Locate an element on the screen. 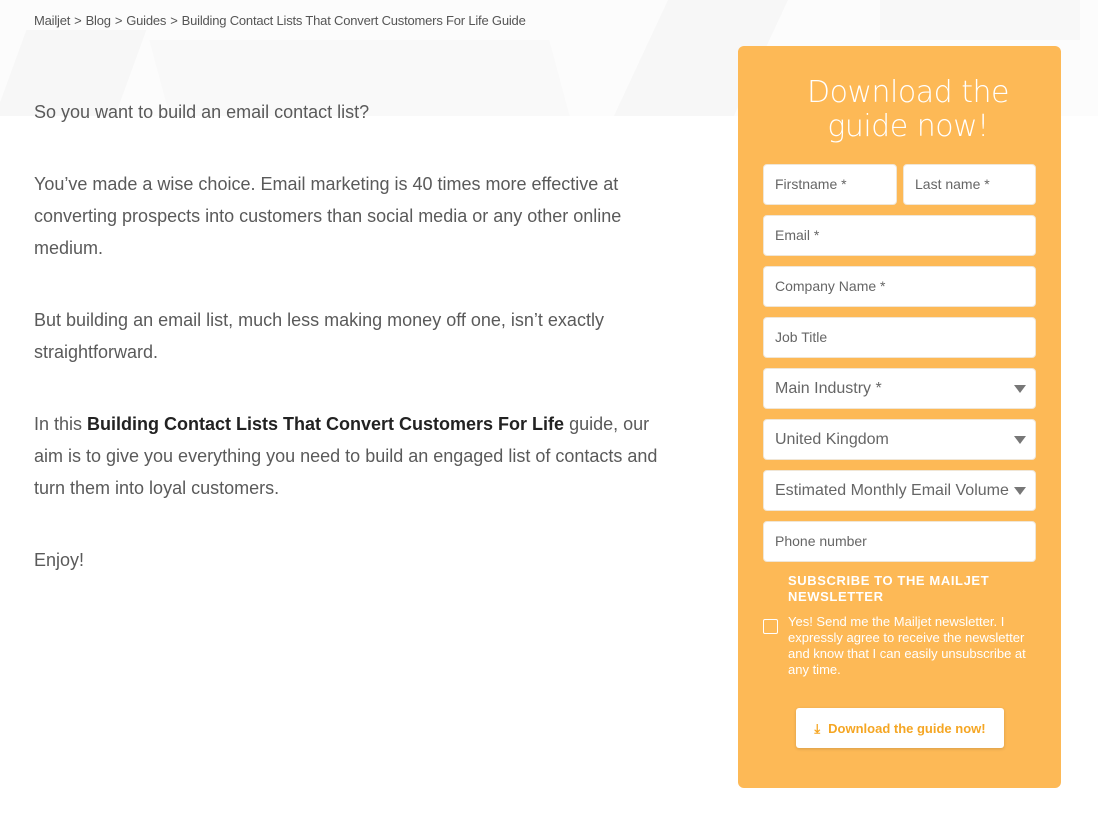  closing-paragraph: Enjoy! is located at coordinates (59, 560).